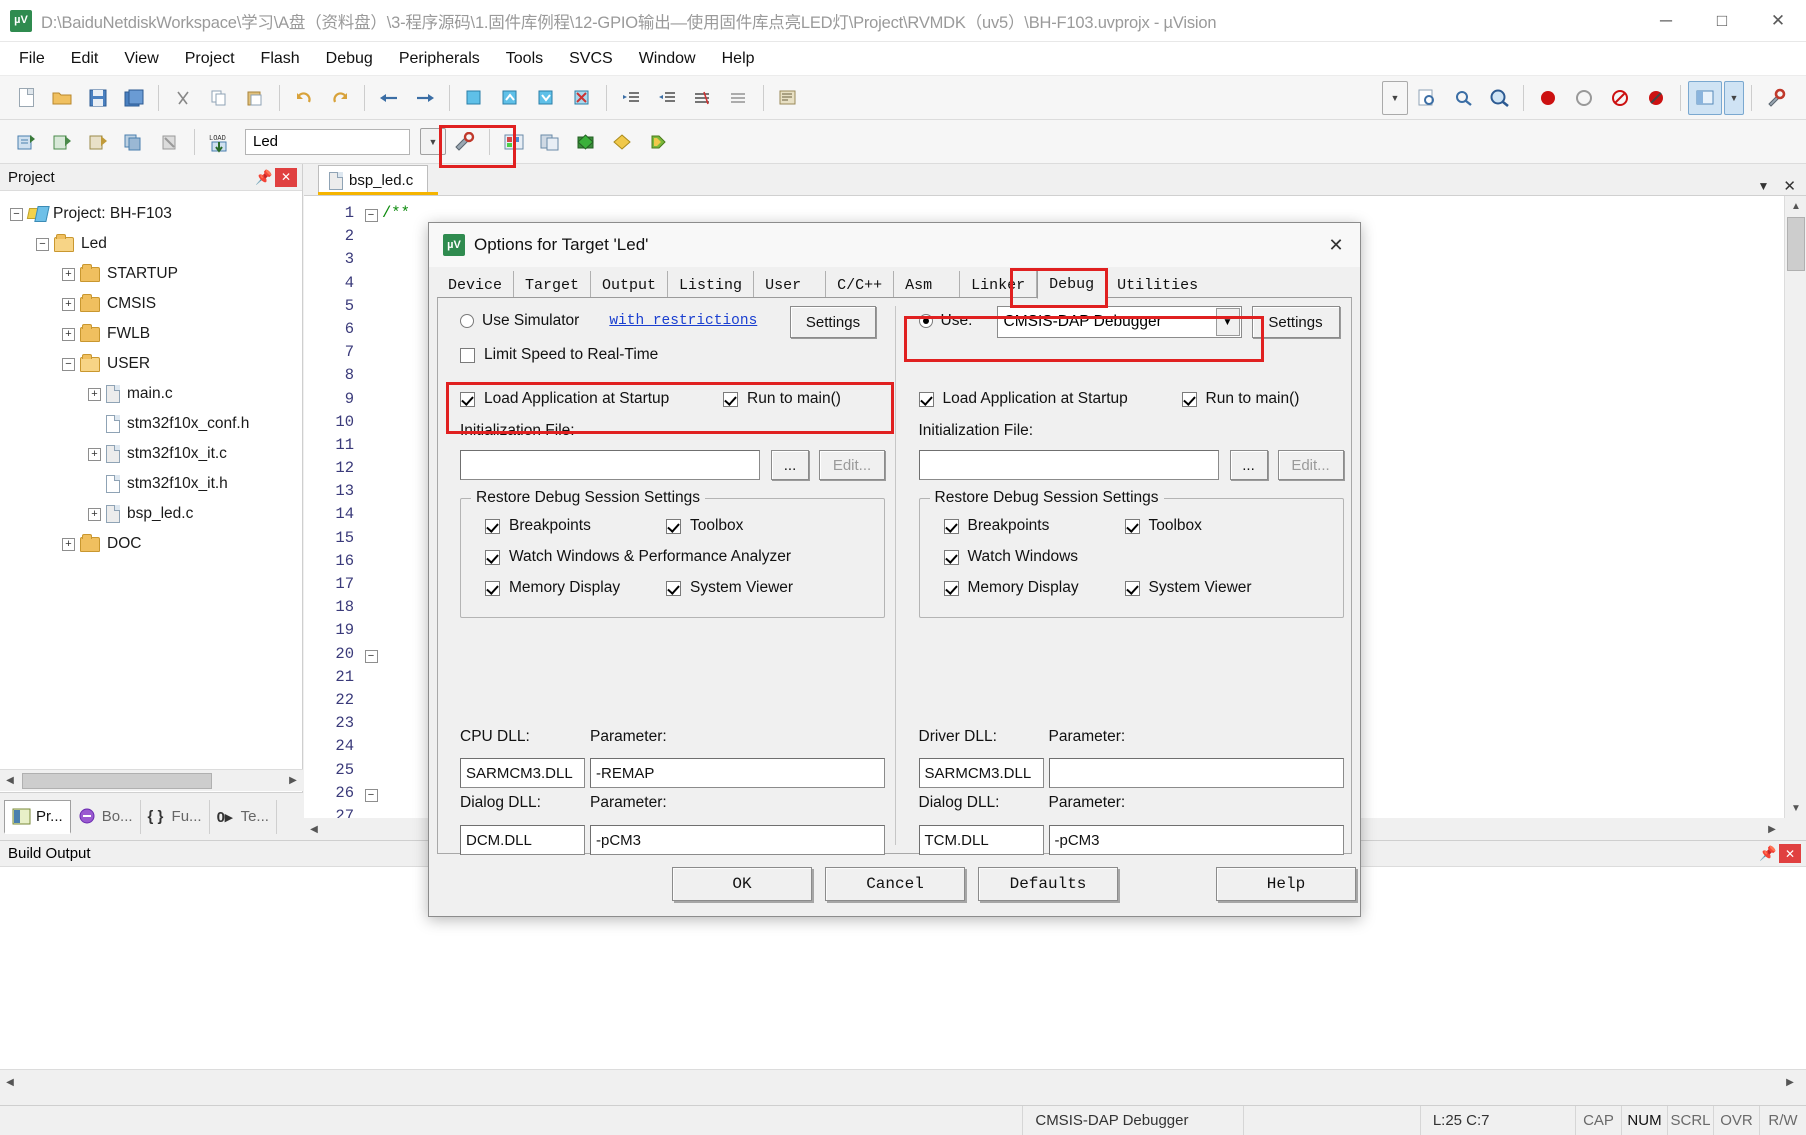 The height and width of the screenshot is (1135, 1806). I want to click on redo-icon, so click(340, 98).